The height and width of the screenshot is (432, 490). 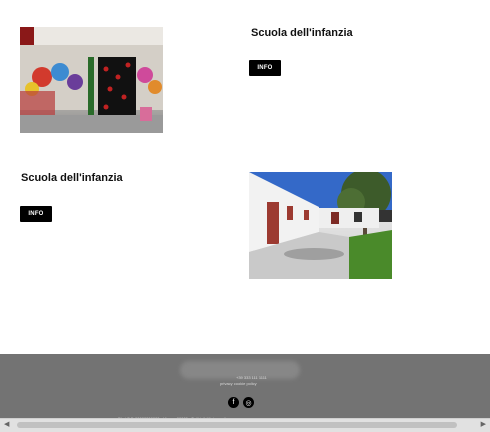 I want to click on card-2-title: Scuola dell'infanzia, so click(x=72, y=178).